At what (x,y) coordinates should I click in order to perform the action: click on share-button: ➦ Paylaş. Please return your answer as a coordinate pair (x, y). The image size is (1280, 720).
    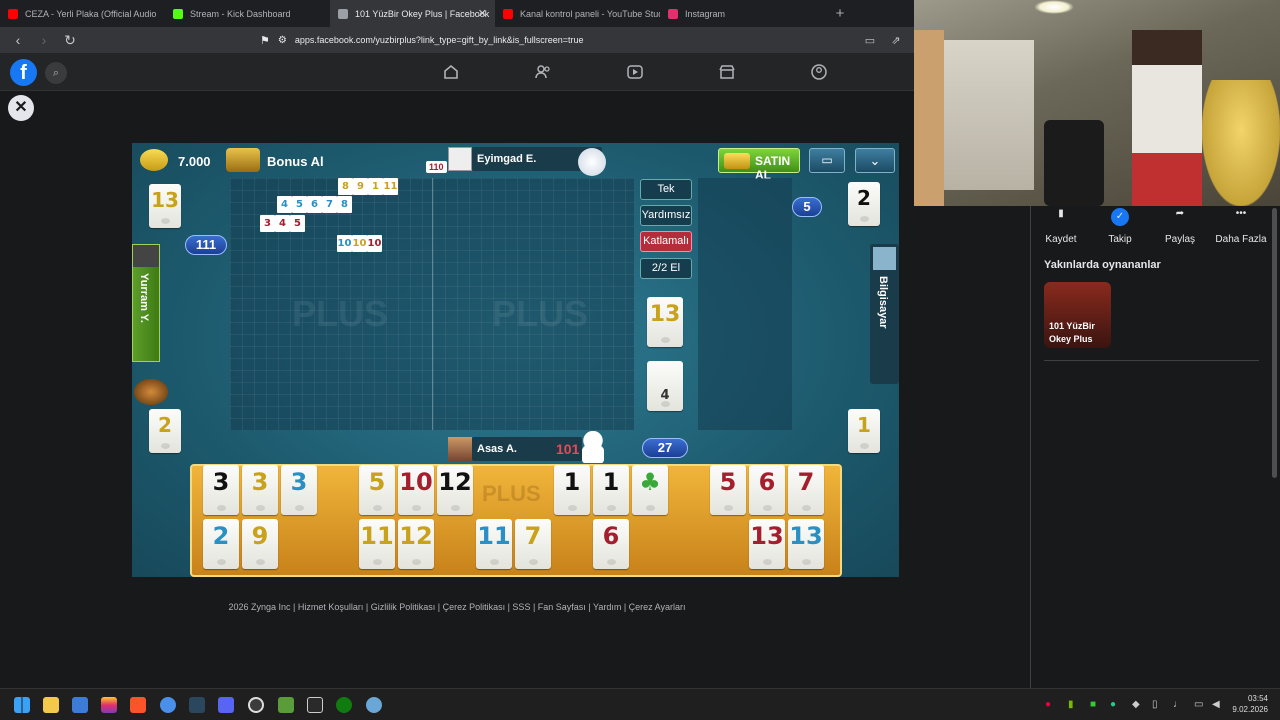
    Looking at the image, I should click on (1180, 226).